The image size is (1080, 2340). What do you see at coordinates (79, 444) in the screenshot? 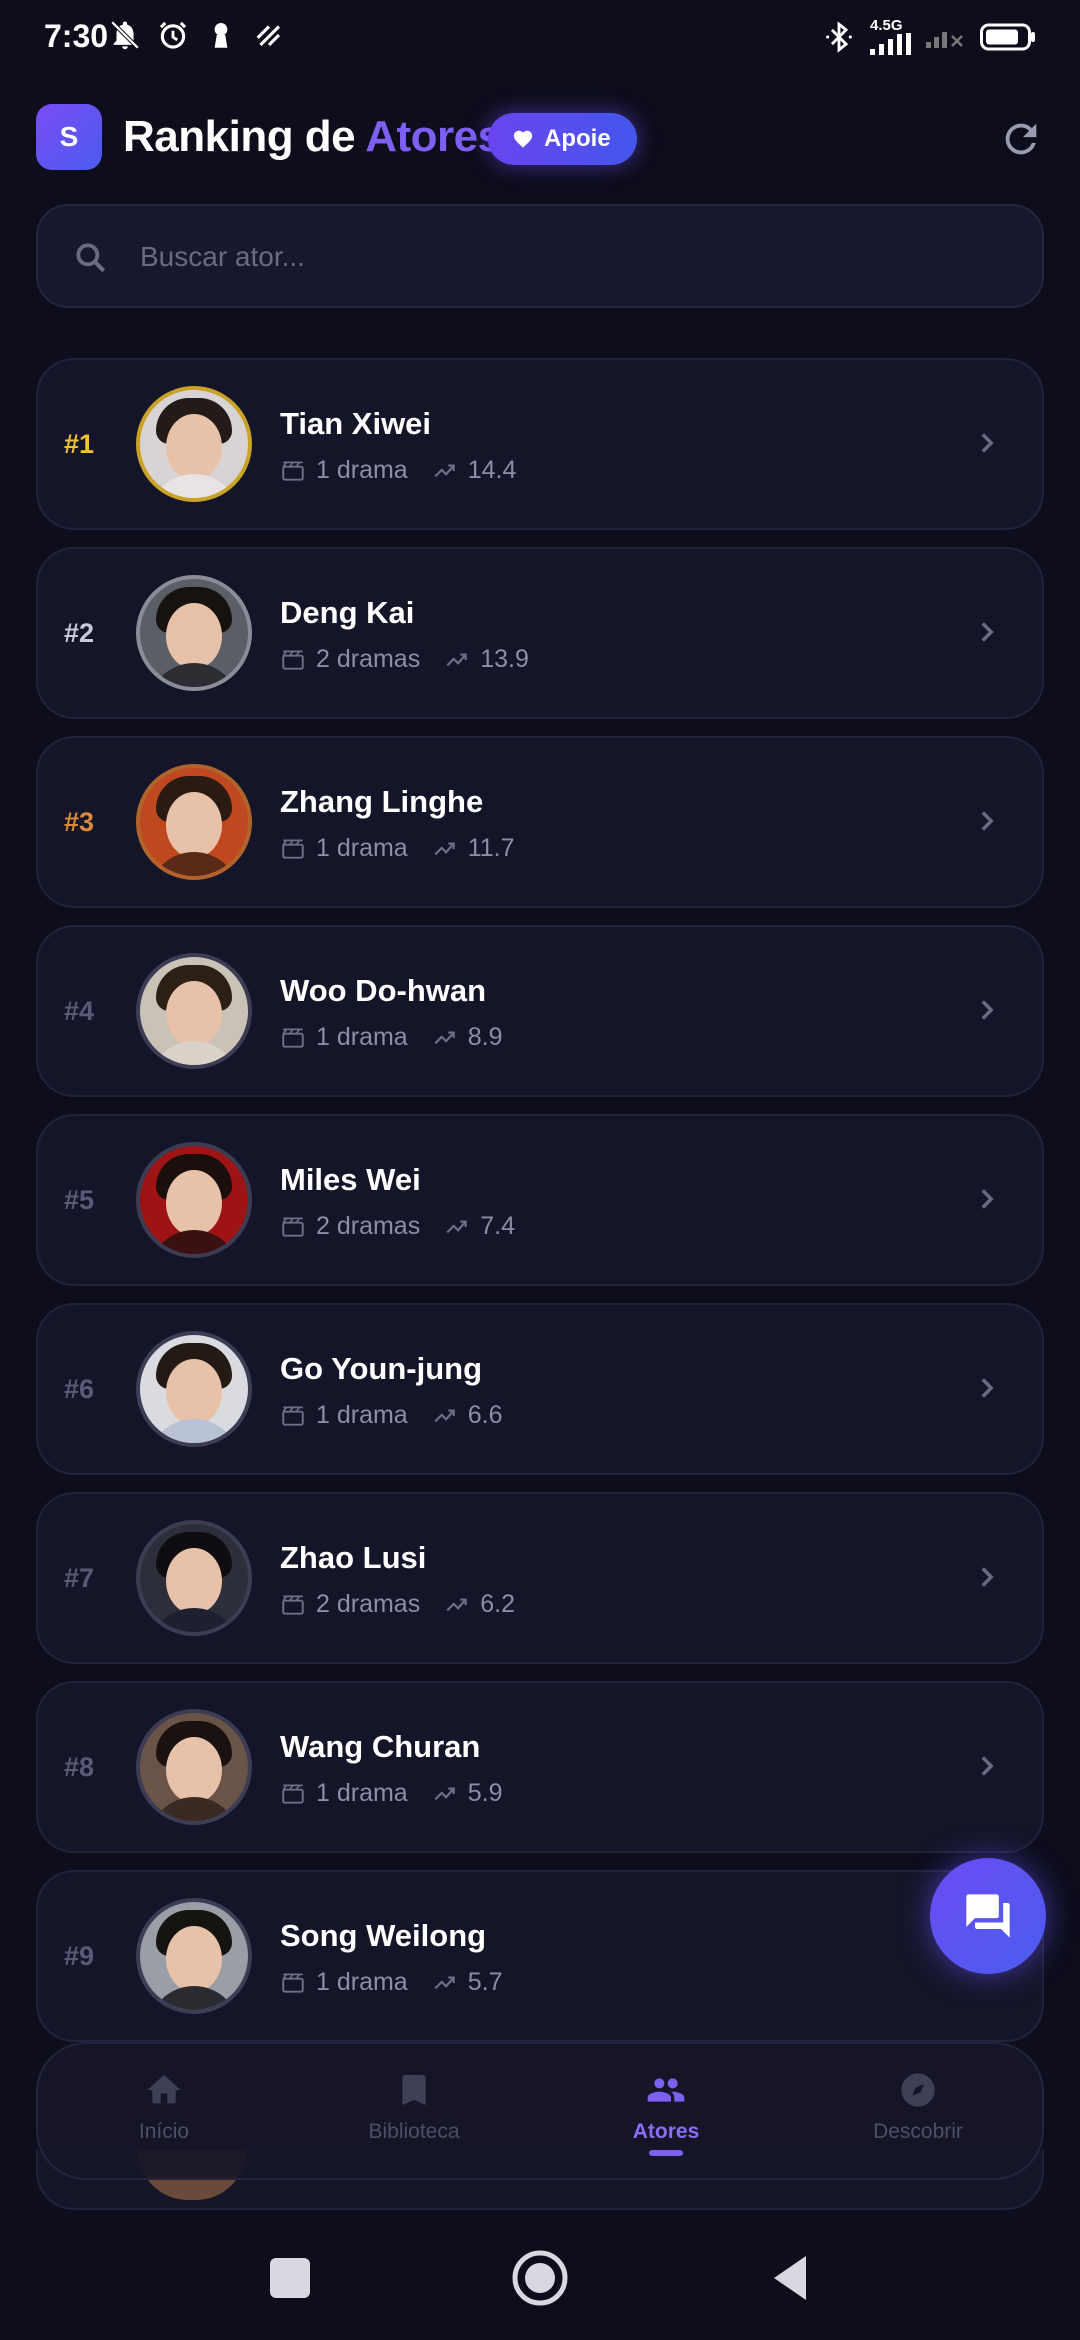
I see `actor-rank: #1` at bounding box center [79, 444].